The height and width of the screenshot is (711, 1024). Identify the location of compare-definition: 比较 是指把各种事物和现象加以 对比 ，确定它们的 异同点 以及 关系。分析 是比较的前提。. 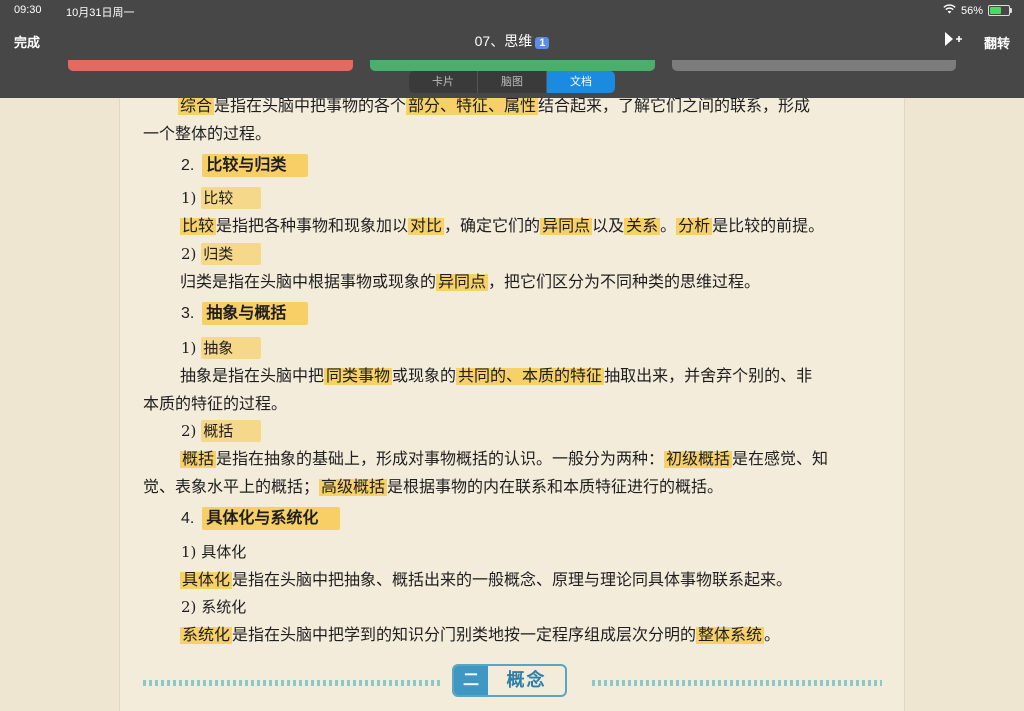
(502, 226).